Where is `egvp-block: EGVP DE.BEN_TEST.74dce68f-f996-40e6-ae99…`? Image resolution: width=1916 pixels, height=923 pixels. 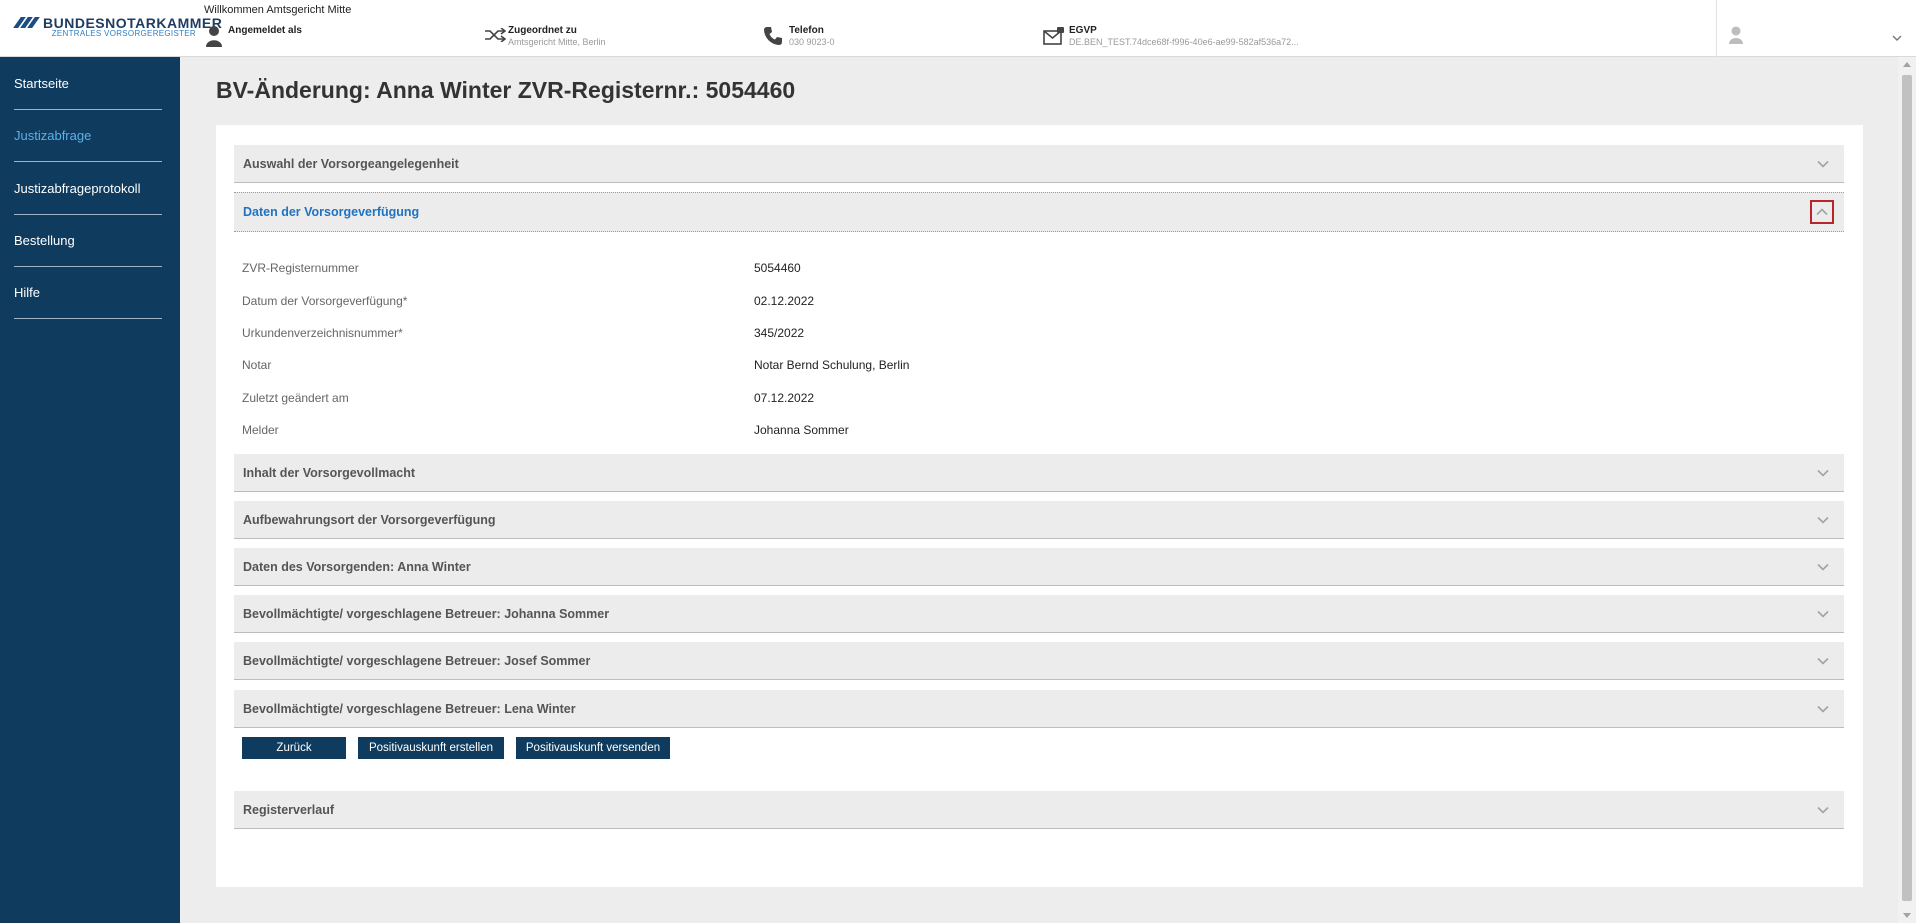 egvp-block: EGVP DE.BEN_TEST.74dce68f-f996-40e6-ae99… is located at coordinates (1183, 38).